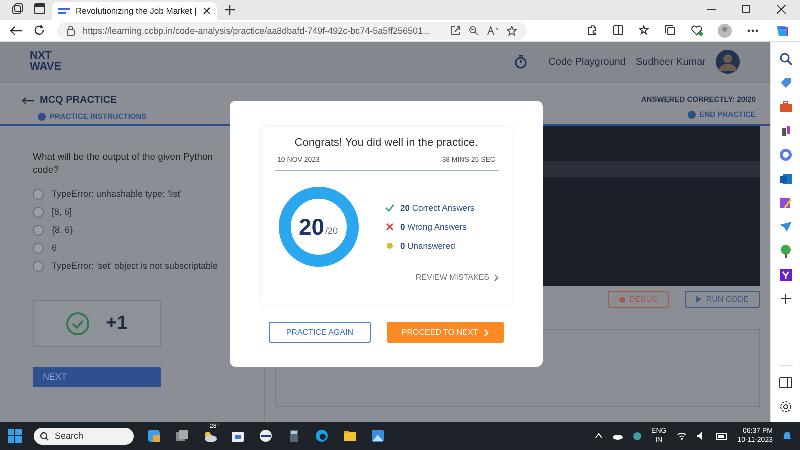 This screenshot has height=450, width=800. I want to click on option-label: TypeError: 'set' object is not subscriptable, so click(135, 266).